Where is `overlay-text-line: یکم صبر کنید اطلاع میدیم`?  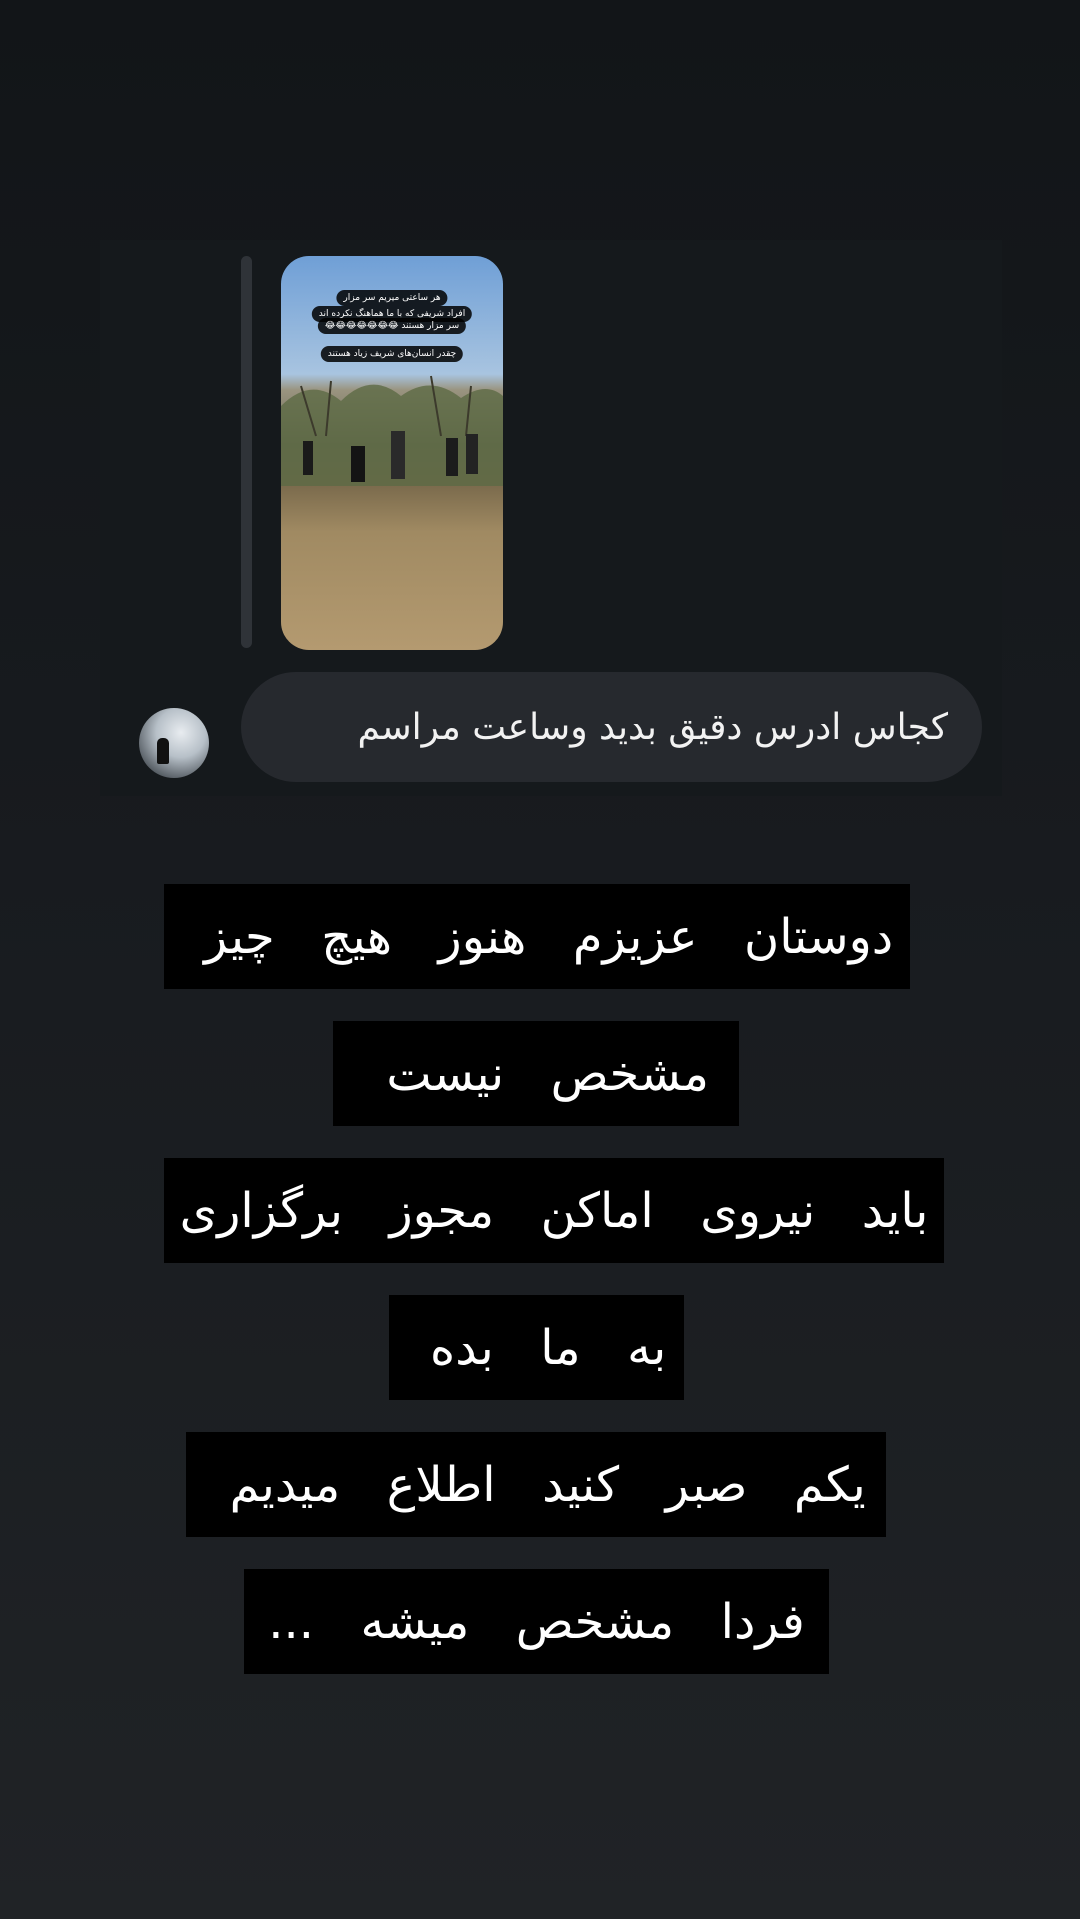
overlay-text-line: یکم صبر کنید اطلاع میدیم is located at coordinates (536, 1484).